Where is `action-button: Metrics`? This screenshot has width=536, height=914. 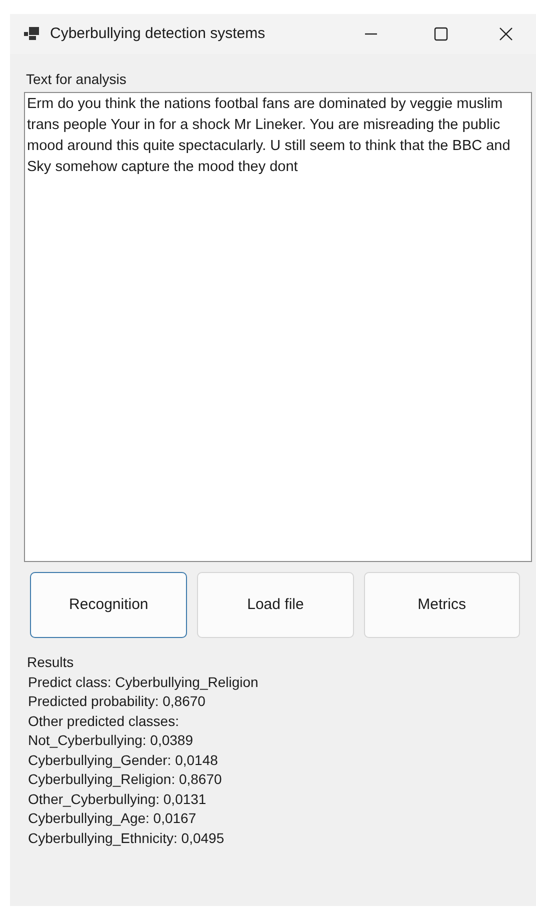 action-button: Metrics is located at coordinates (442, 605).